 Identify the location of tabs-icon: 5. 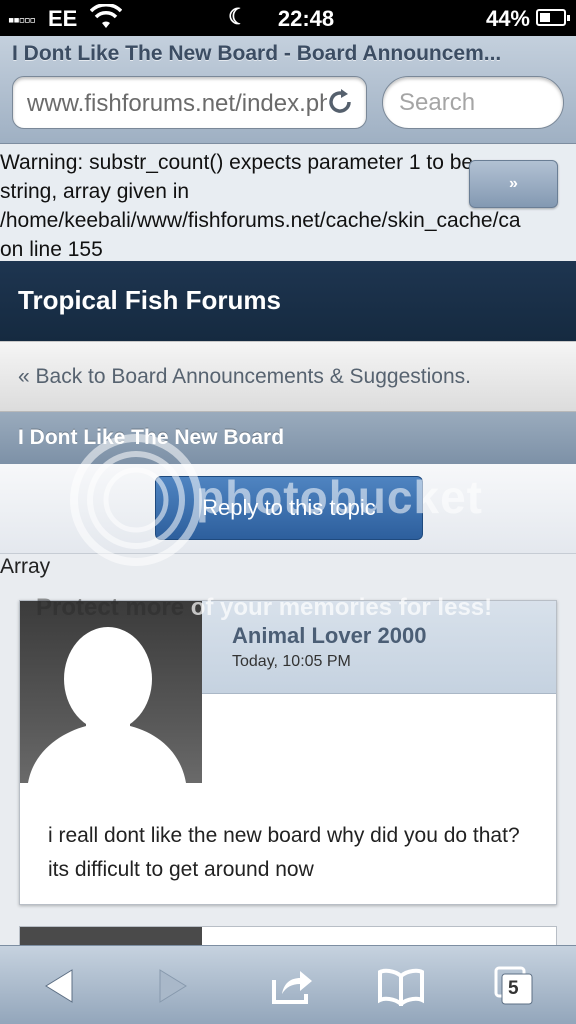
(514, 986).